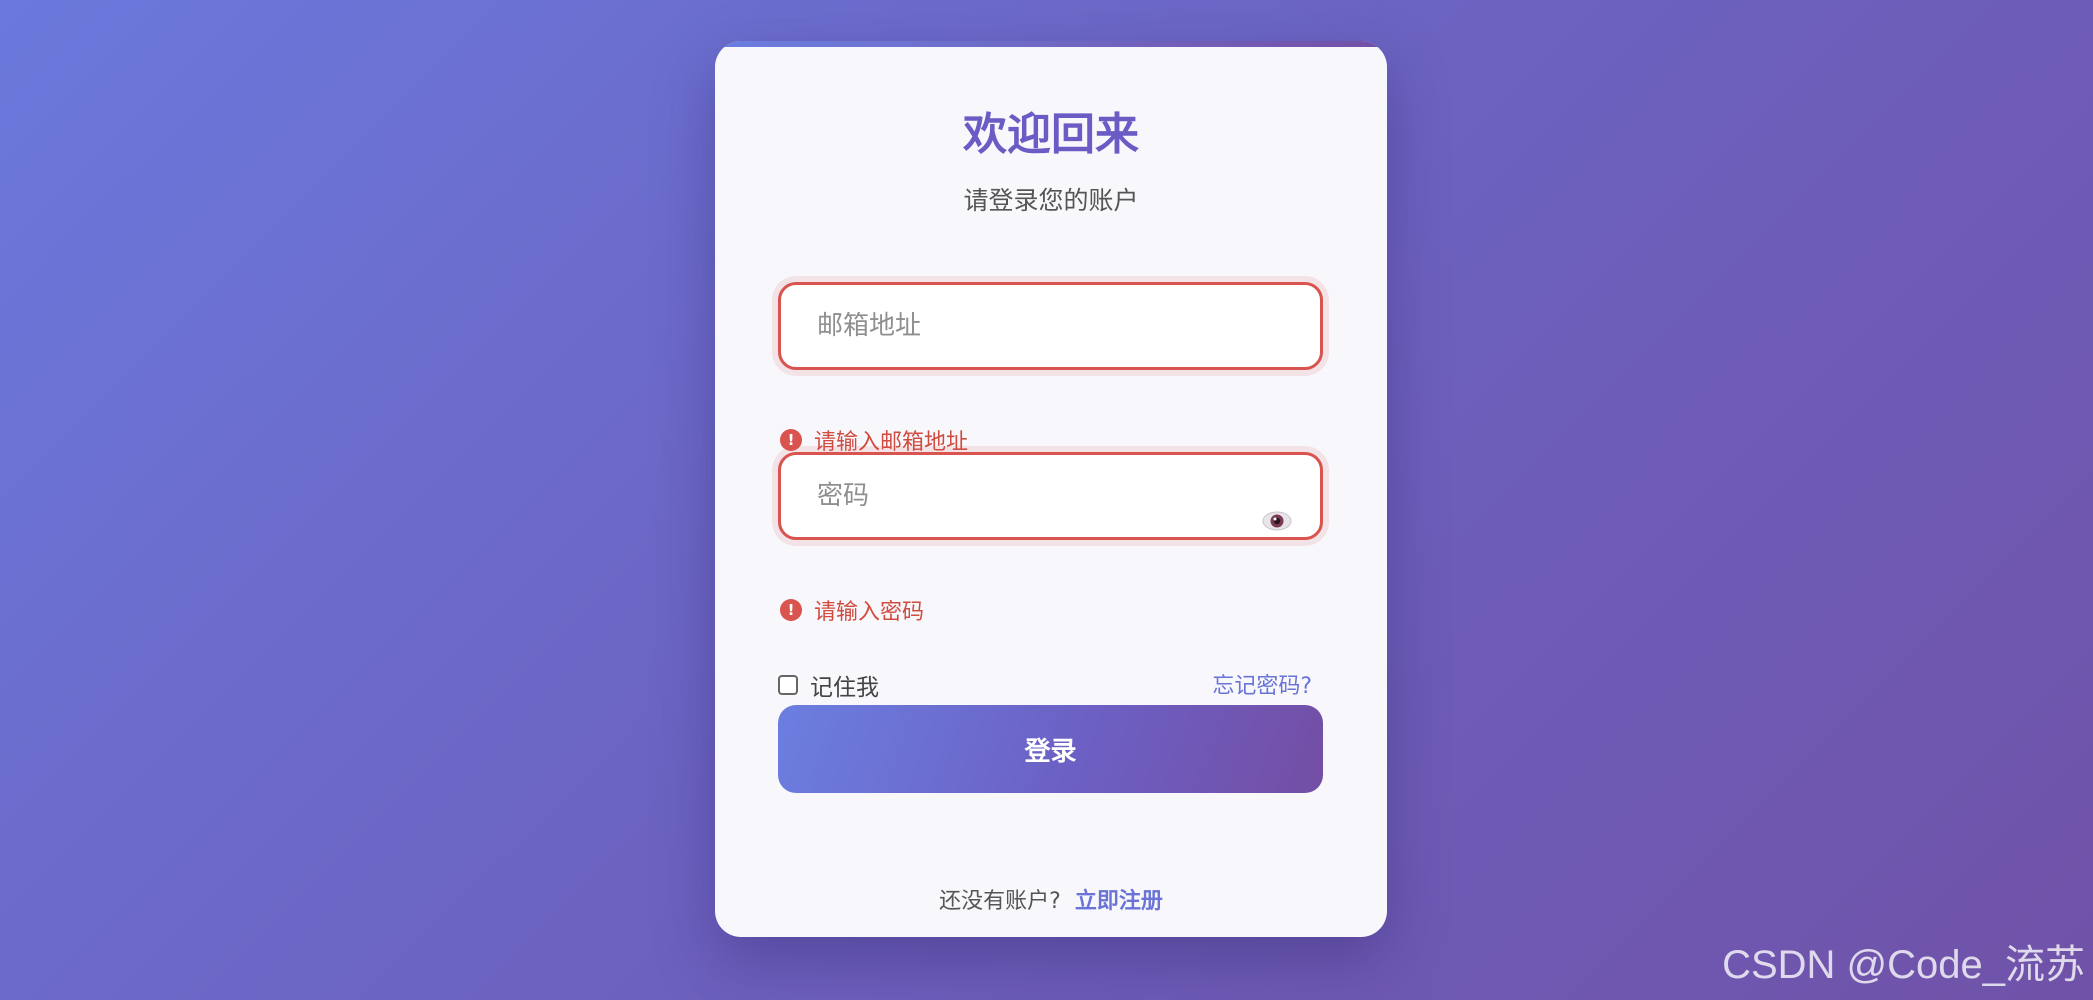 This screenshot has height=1000, width=2093. What do you see at coordinates (1000, 901) in the screenshot?
I see `signup-prompt: 还没有账户?` at bounding box center [1000, 901].